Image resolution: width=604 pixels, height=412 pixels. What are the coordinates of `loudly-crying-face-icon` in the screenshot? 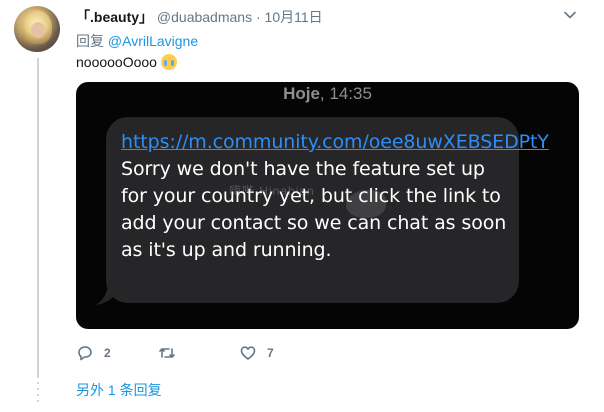 It's located at (168, 62).